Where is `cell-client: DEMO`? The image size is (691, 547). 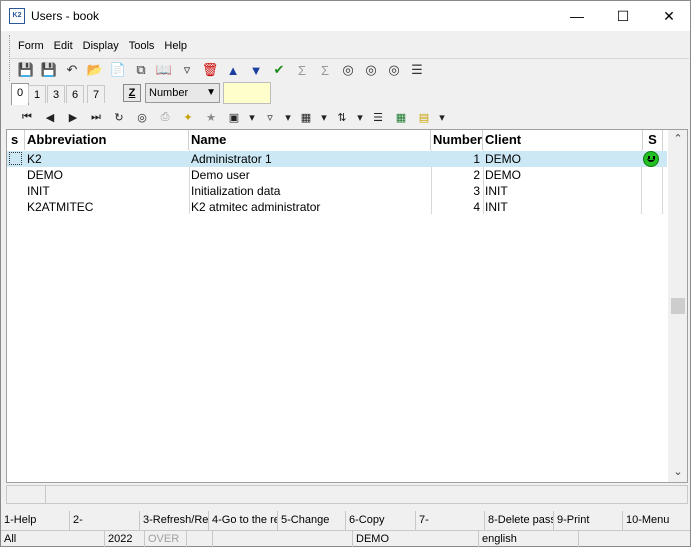
cell-client: DEMO is located at coordinates (503, 175).